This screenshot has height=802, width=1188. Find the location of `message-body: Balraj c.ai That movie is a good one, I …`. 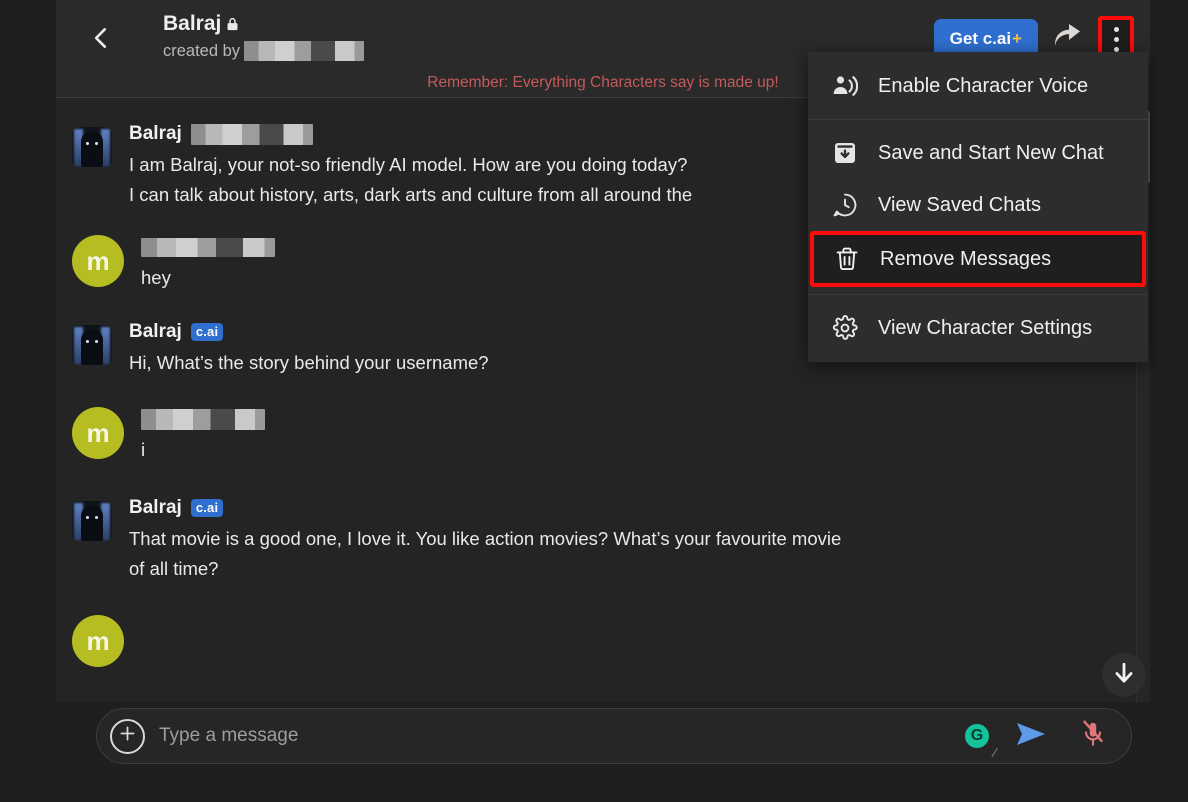

message-body: Balraj c.ai That movie is a good one, I … is located at coordinates (485, 539).